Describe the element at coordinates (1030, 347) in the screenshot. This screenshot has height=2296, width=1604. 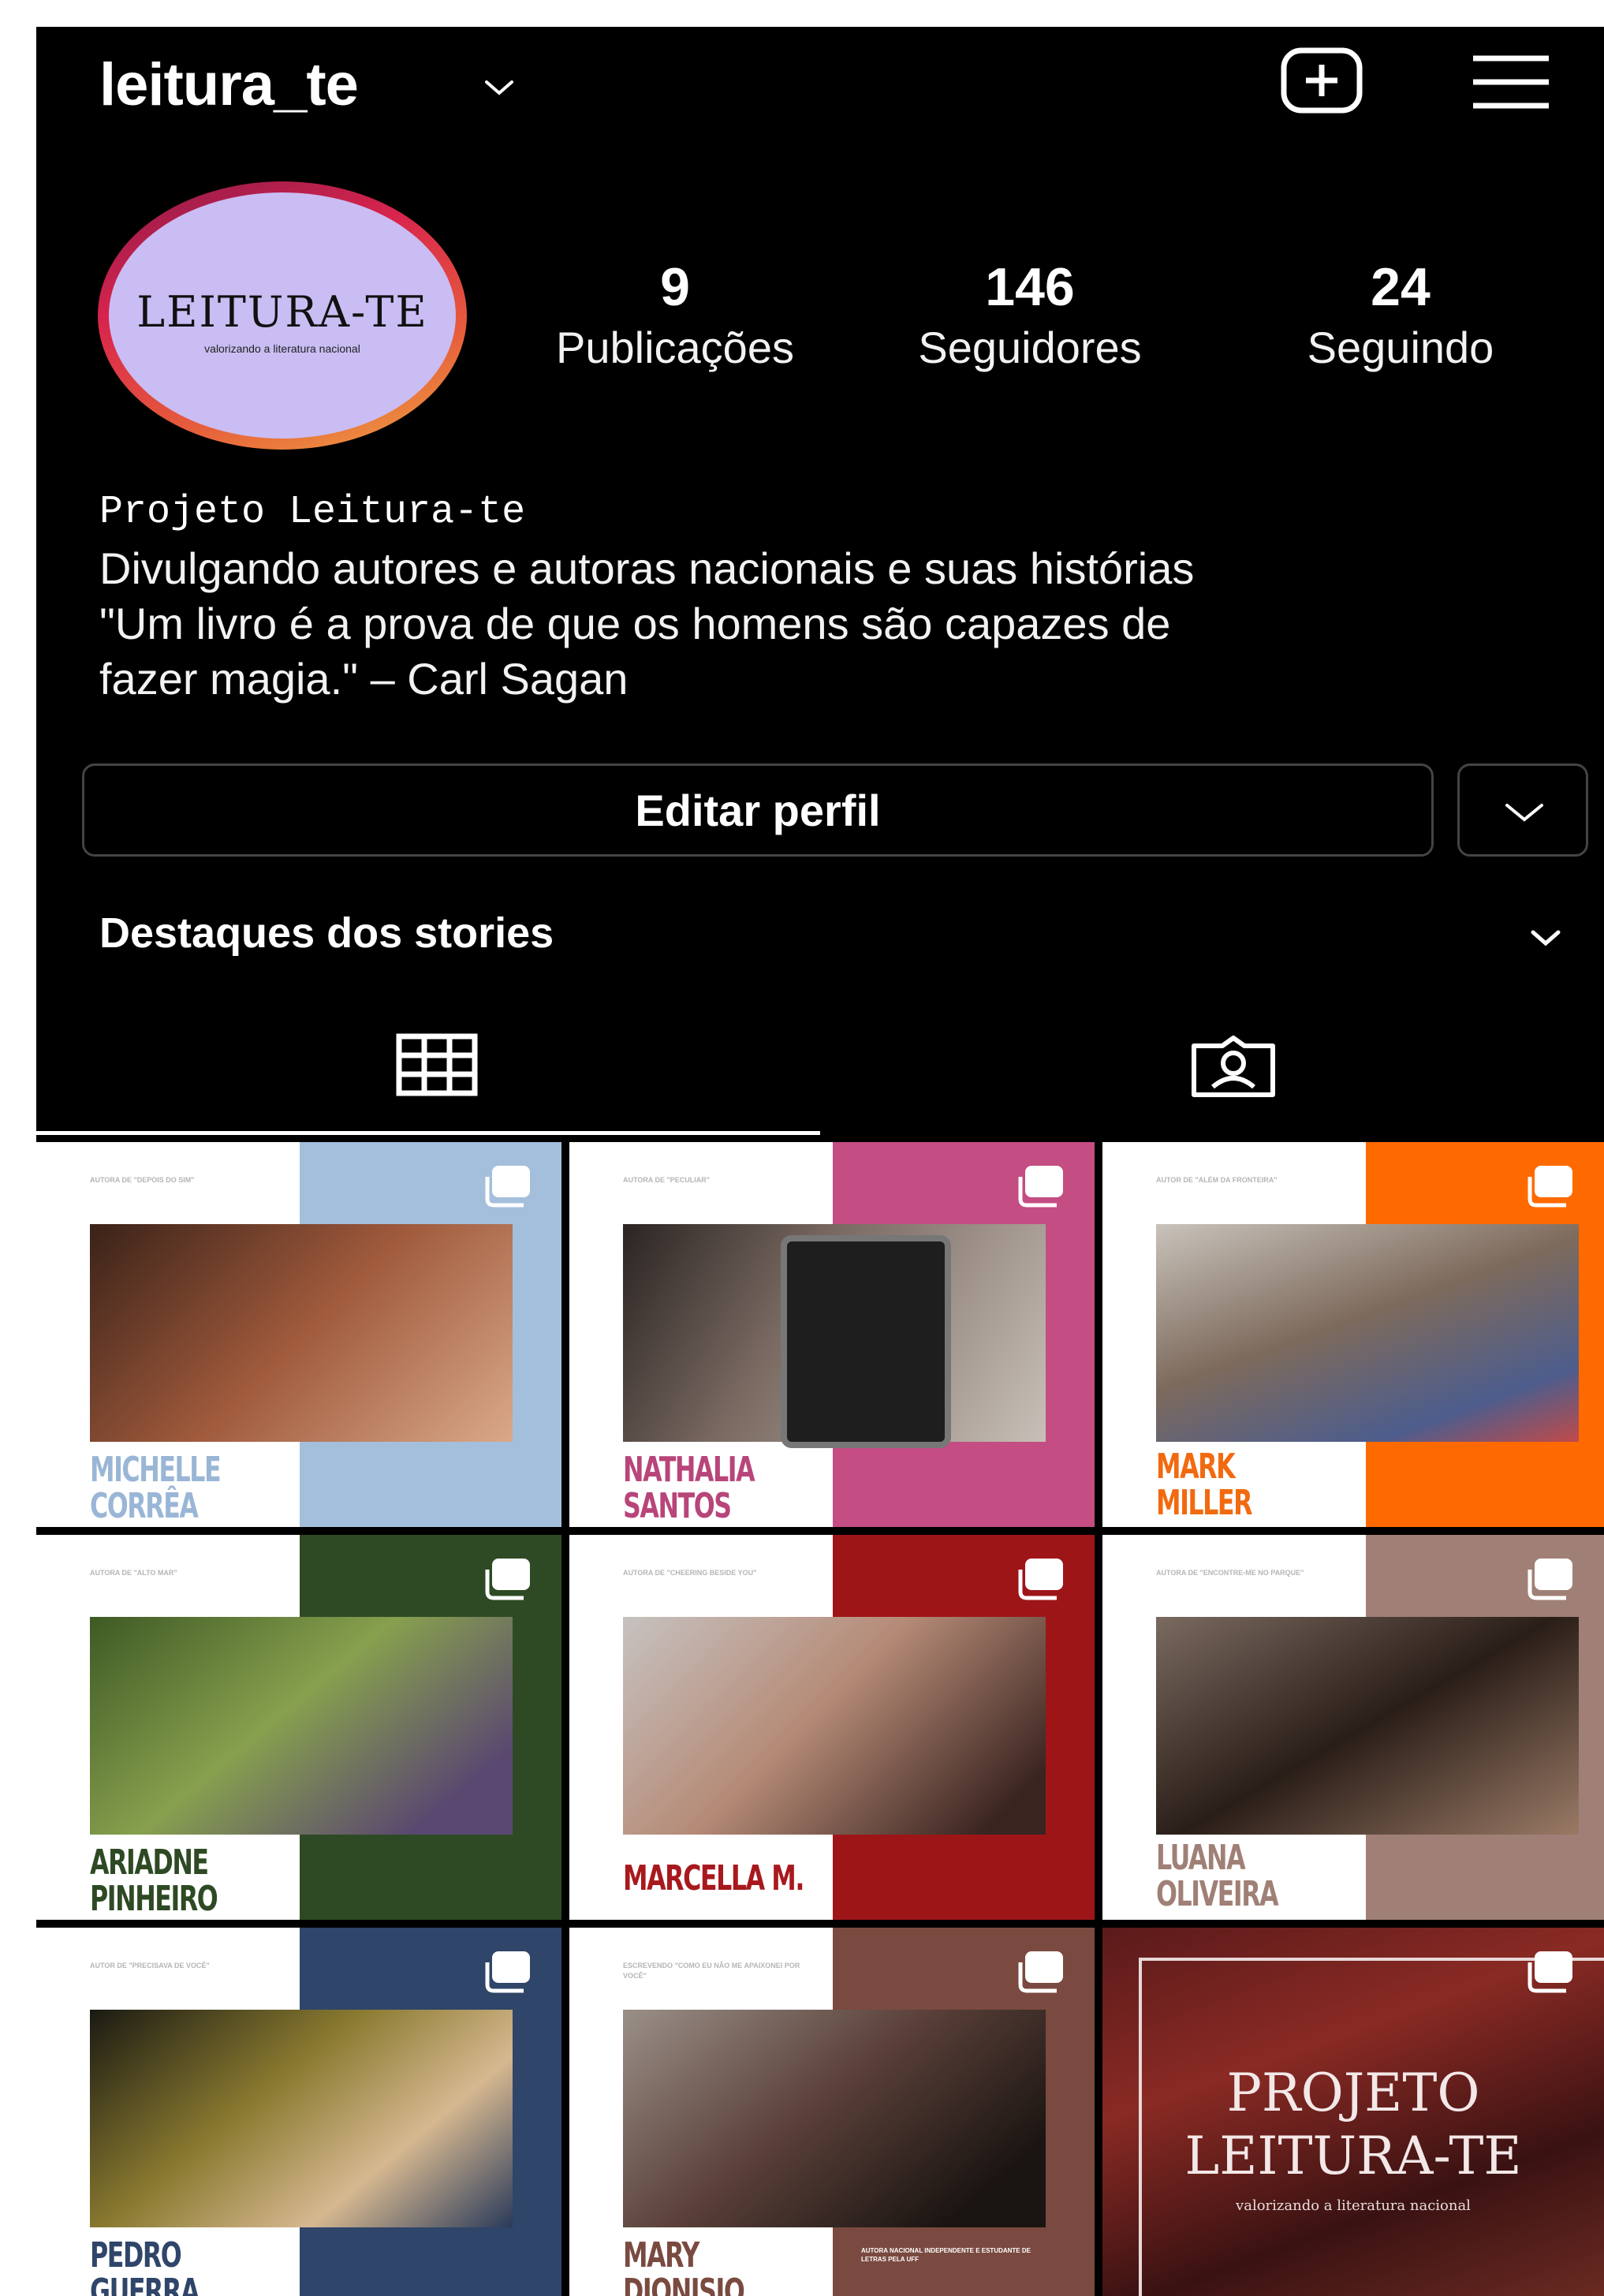
I see `stat-followers-label: Seguidores` at that location.